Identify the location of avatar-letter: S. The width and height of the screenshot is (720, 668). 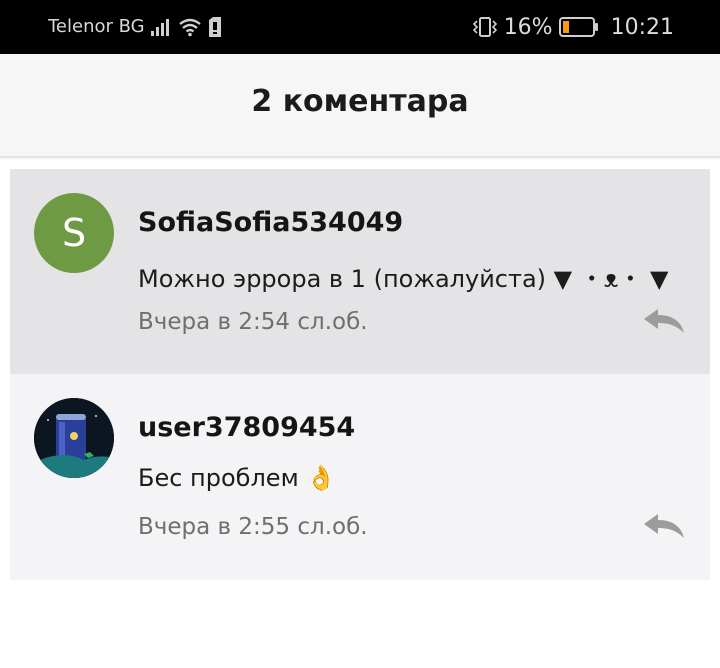
(74, 233).